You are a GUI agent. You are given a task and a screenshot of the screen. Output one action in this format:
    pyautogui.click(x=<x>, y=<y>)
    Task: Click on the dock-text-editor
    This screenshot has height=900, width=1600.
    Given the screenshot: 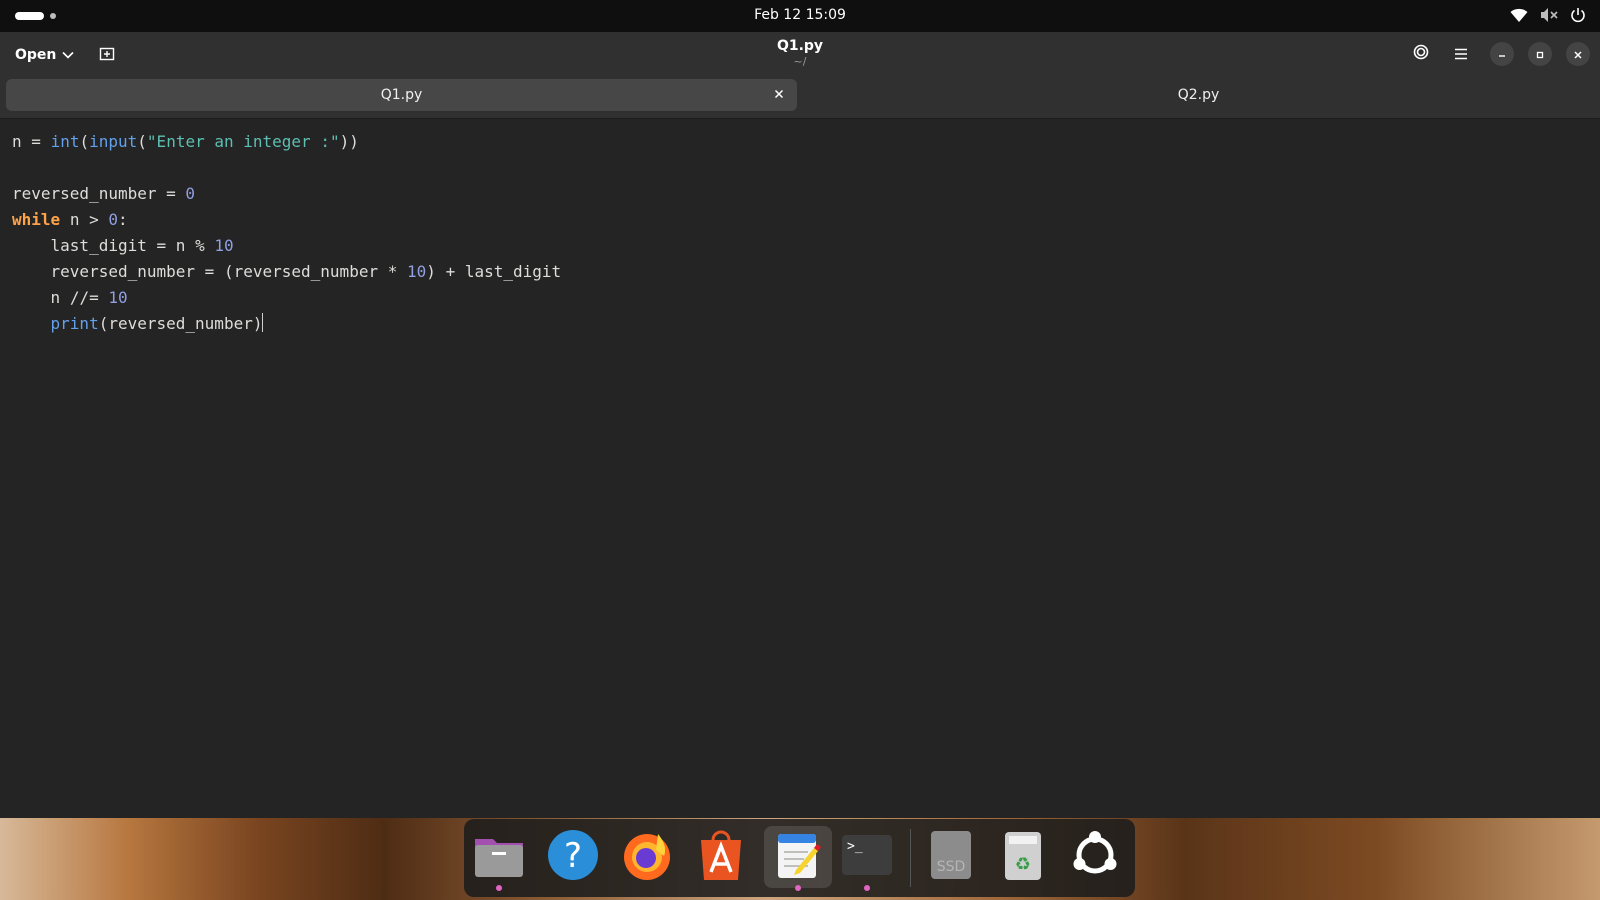 What is the action you would take?
    pyautogui.click(x=798, y=858)
    